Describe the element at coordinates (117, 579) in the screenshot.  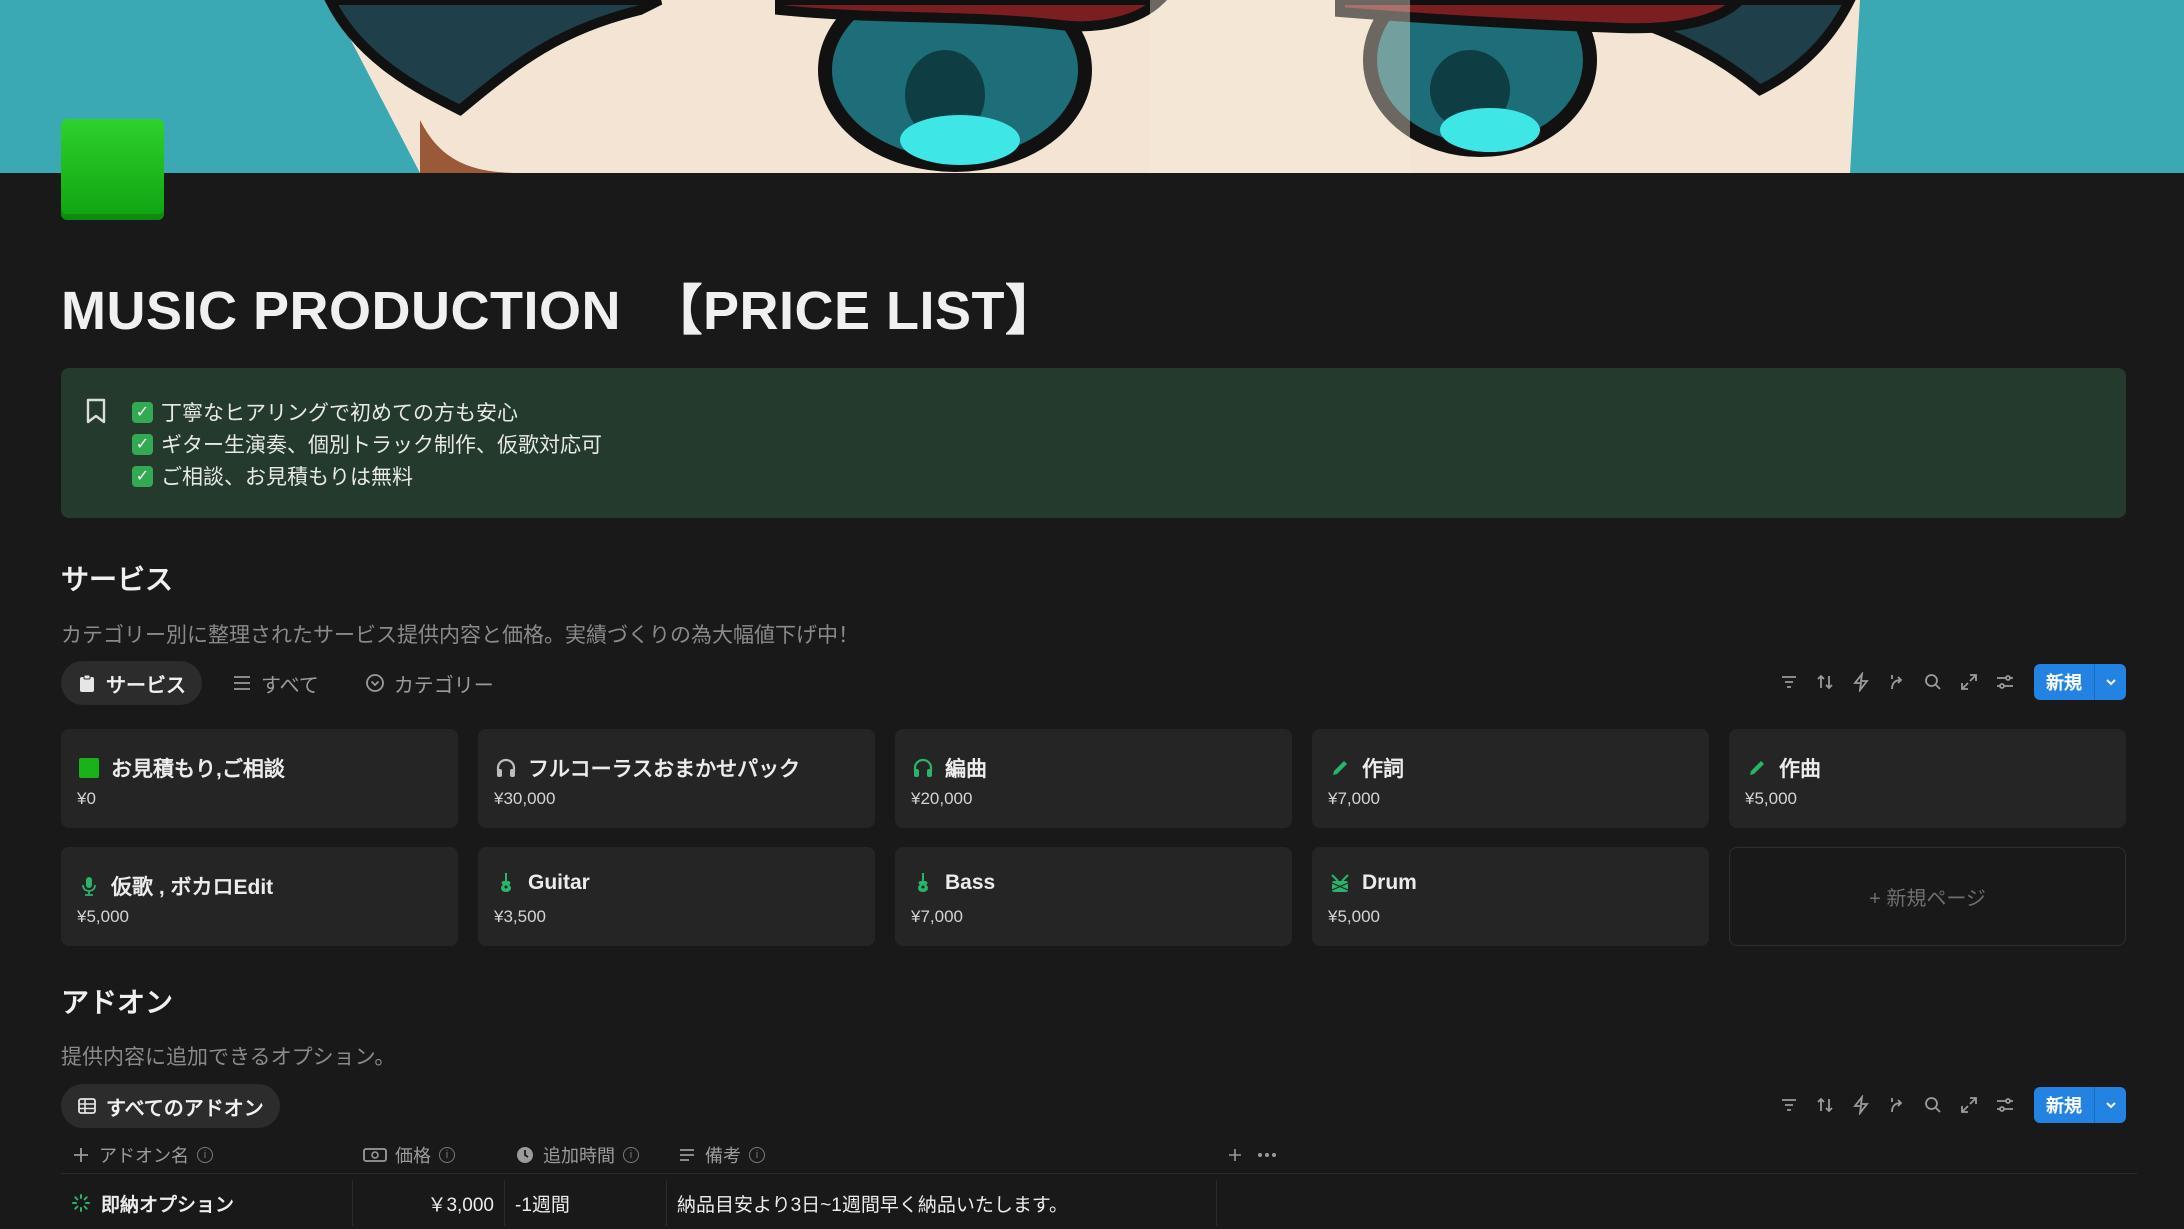
I see `services-heading: サービス` at that location.